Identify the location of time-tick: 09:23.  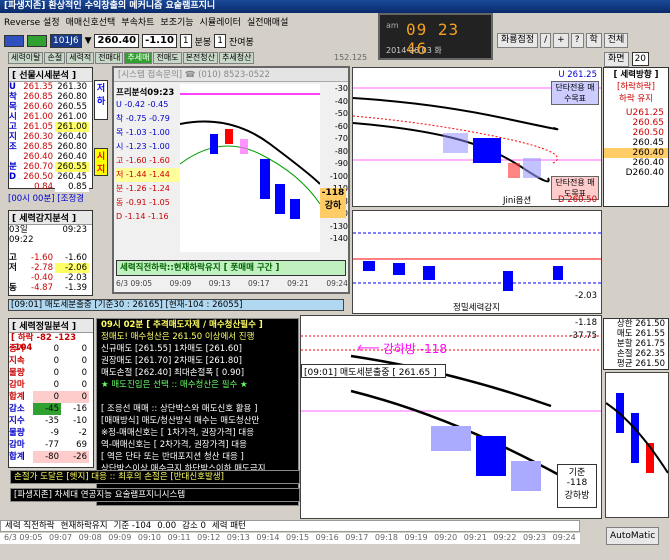
(535, 537).